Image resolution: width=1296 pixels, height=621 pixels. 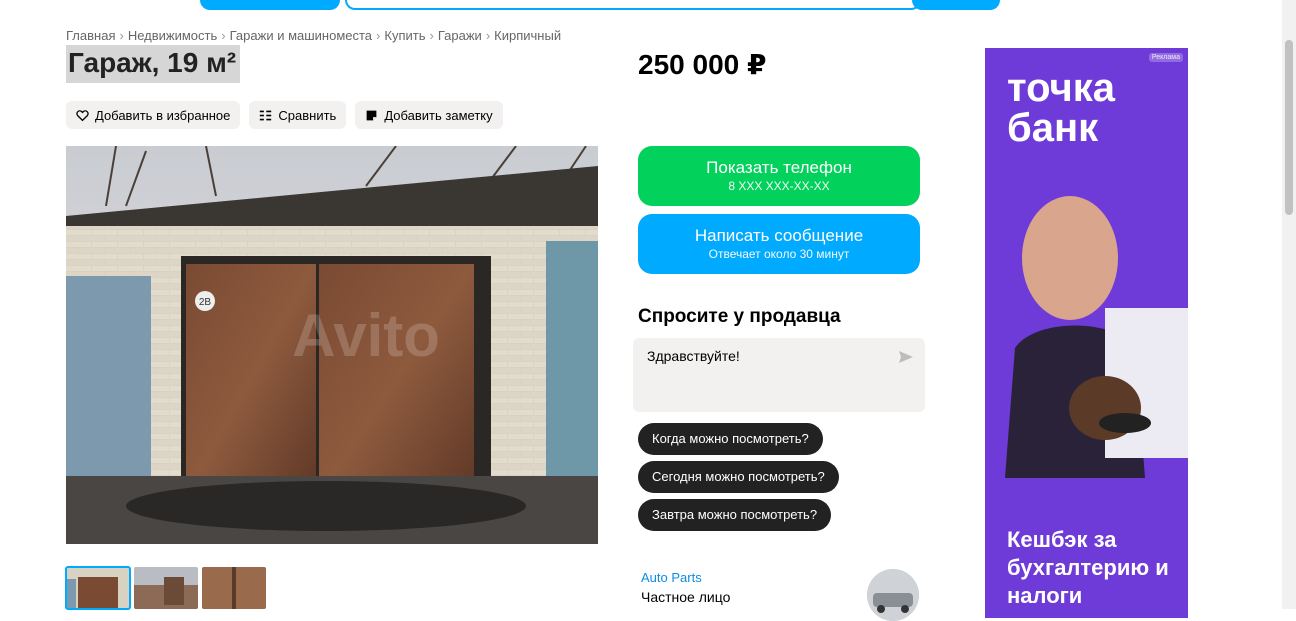 I want to click on show-phone-button: Показать телефон 8 XXX XXX-XX-XX, so click(x=779, y=176).